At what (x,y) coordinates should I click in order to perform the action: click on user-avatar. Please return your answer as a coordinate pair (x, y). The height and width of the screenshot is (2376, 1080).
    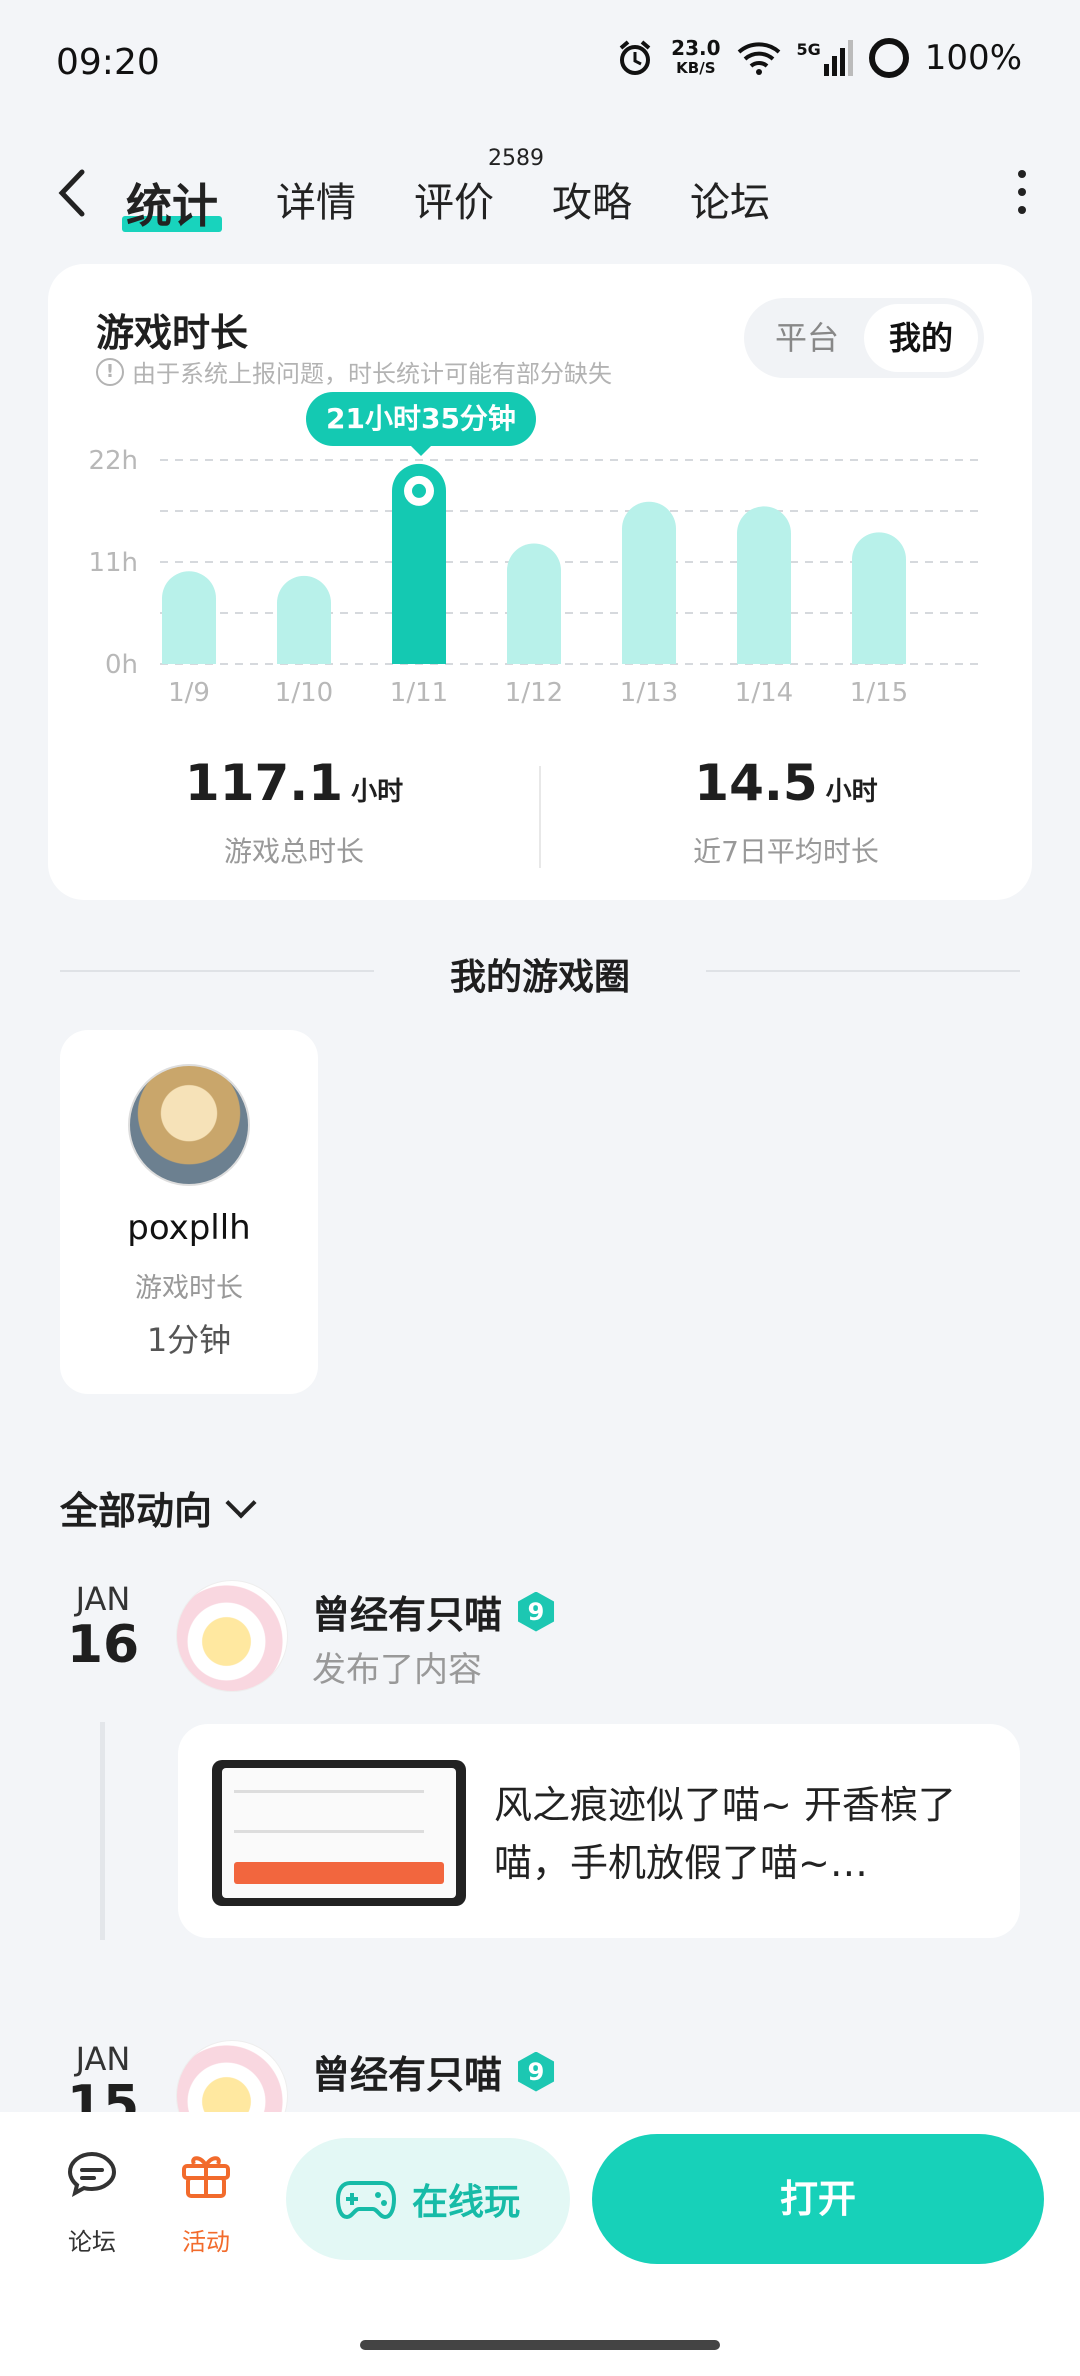
    Looking at the image, I should click on (232, 1636).